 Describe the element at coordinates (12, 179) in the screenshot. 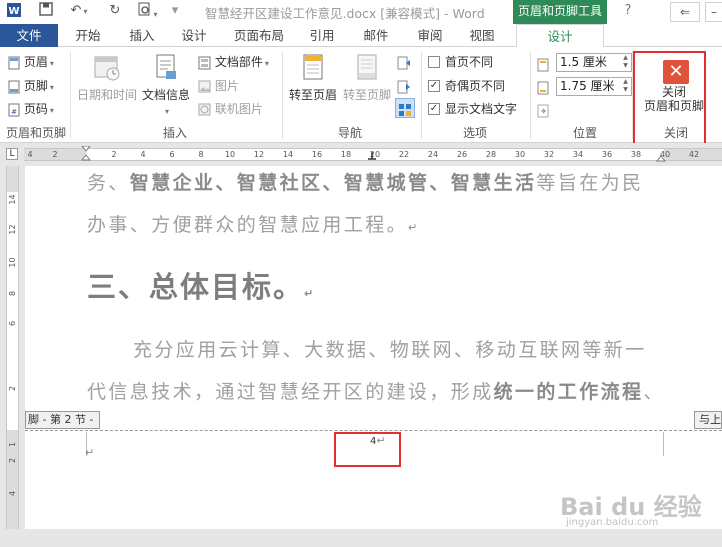

I see `vruler-grey` at that location.